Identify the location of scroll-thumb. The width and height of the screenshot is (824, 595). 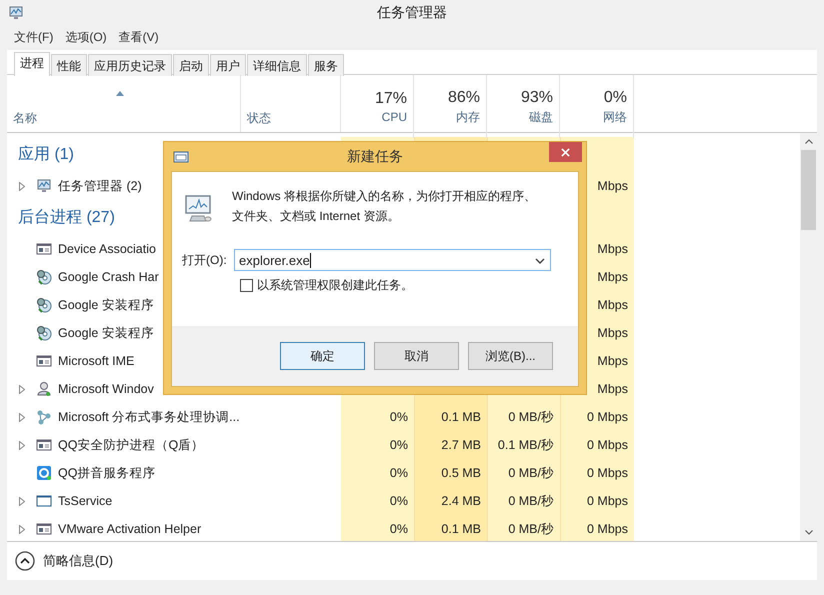
(808, 190).